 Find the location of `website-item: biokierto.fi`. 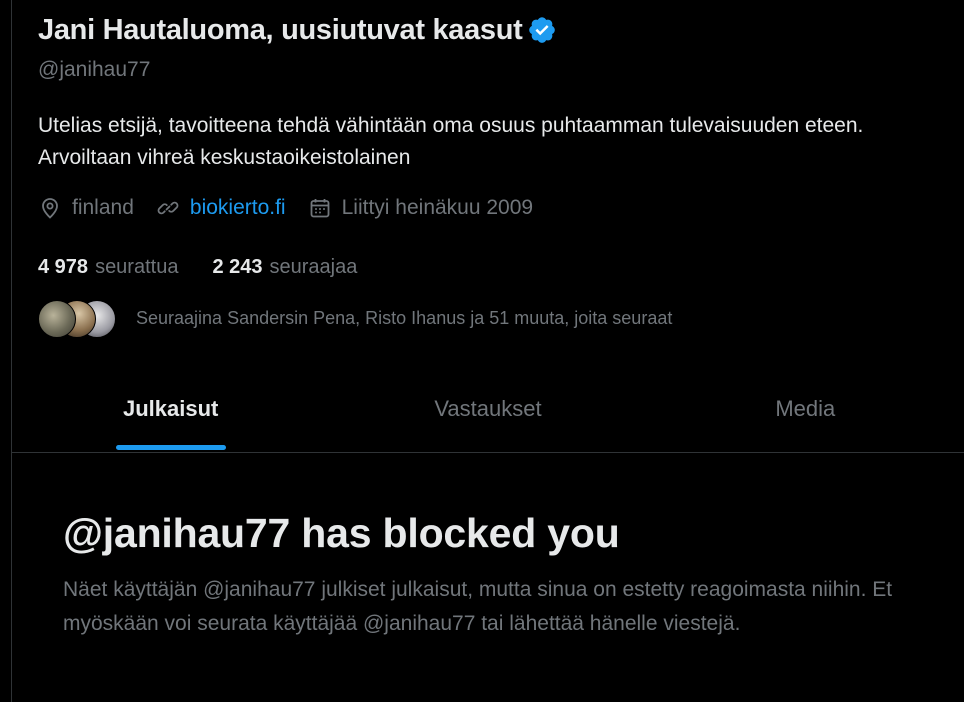

website-item: biokierto.fi is located at coordinates (221, 208).